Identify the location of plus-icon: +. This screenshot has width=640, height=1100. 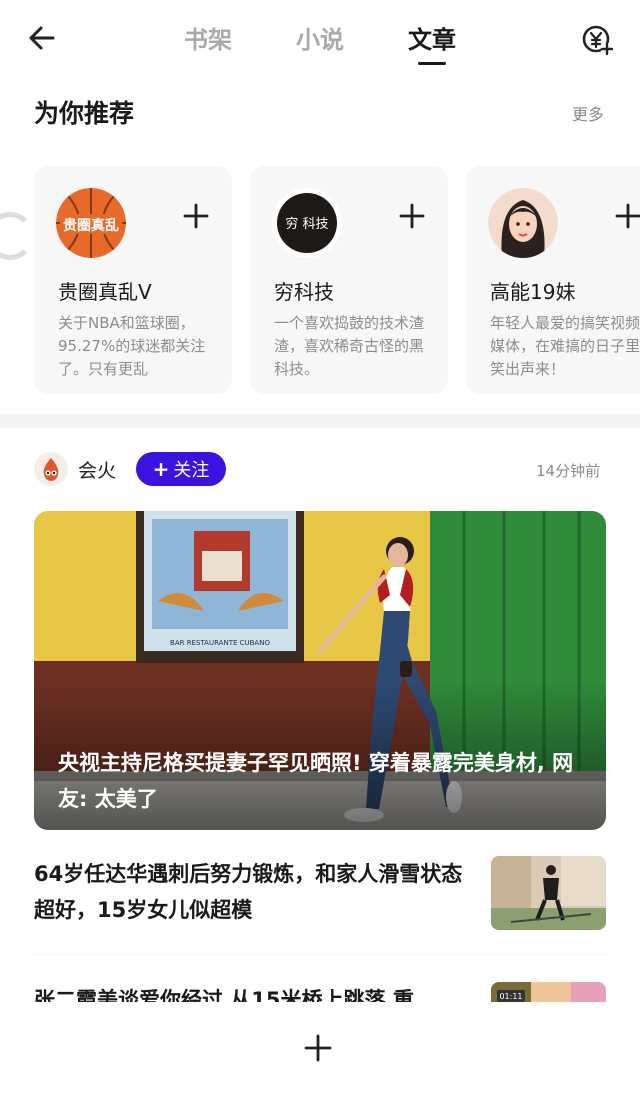
(161, 469).